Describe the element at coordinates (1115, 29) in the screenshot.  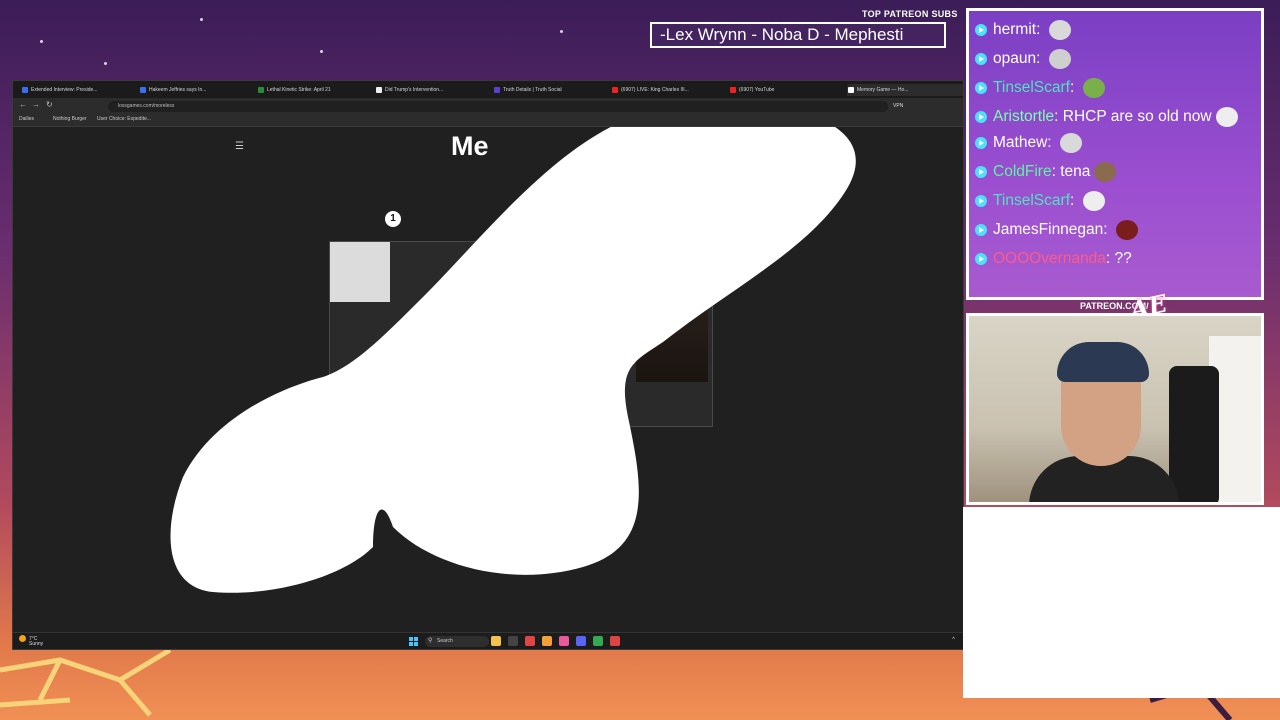
I see `chat-message: hermit:` at that location.